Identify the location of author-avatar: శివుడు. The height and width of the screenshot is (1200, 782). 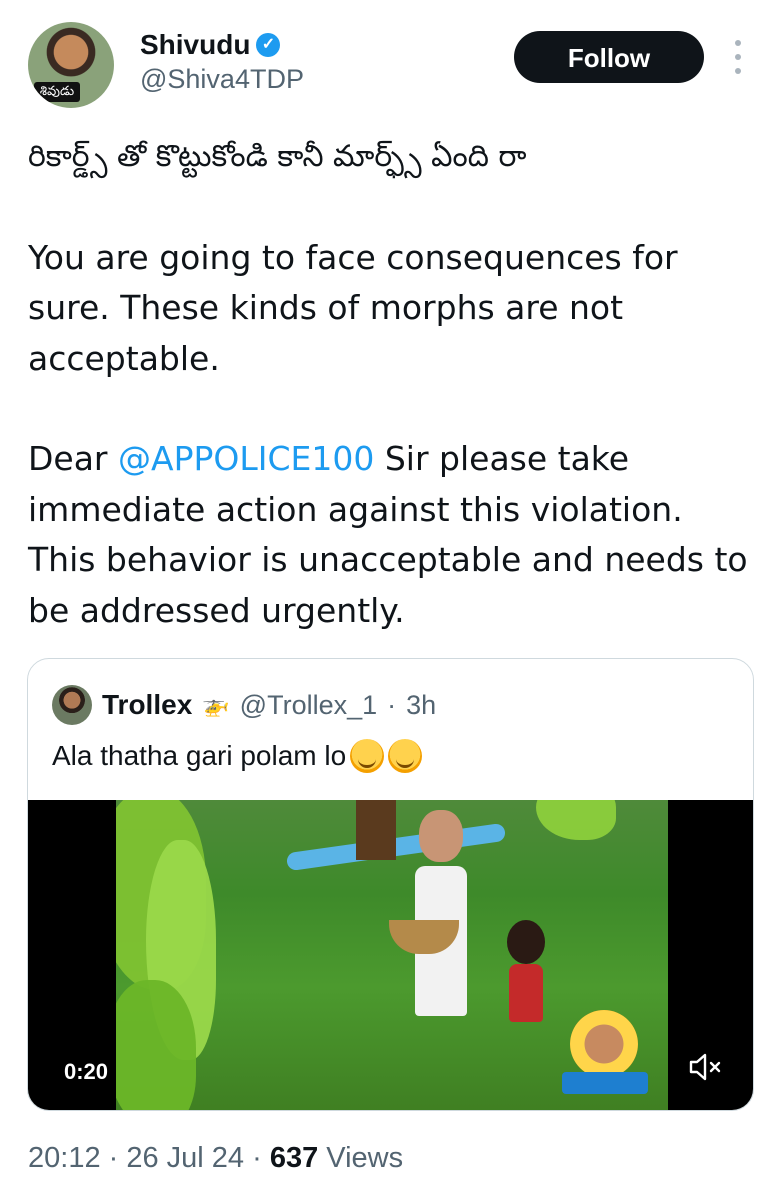
(71, 65).